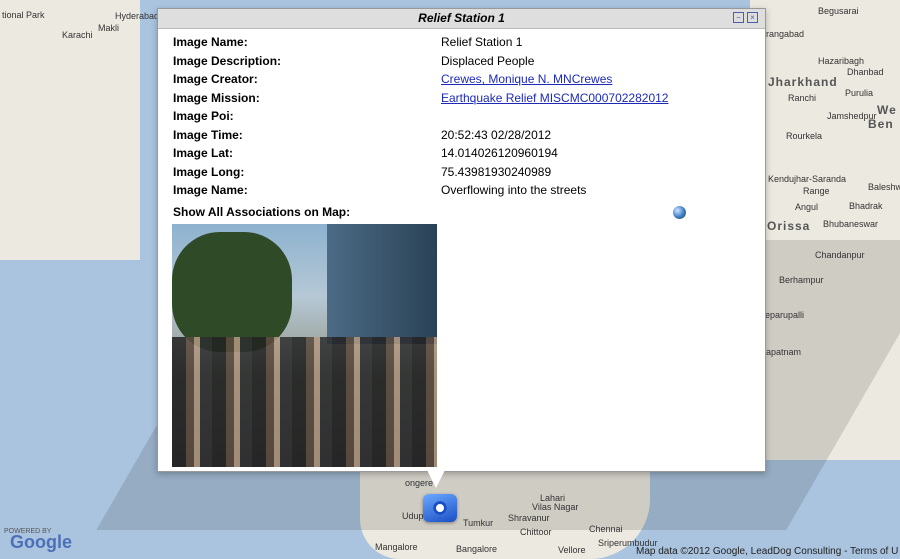 The height and width of the screenshot is (559, 900). What do you see at coordinates (801, 280) in the screenshot?
I see `map-place-label: Berhampur` at bounding box center [801, 280].